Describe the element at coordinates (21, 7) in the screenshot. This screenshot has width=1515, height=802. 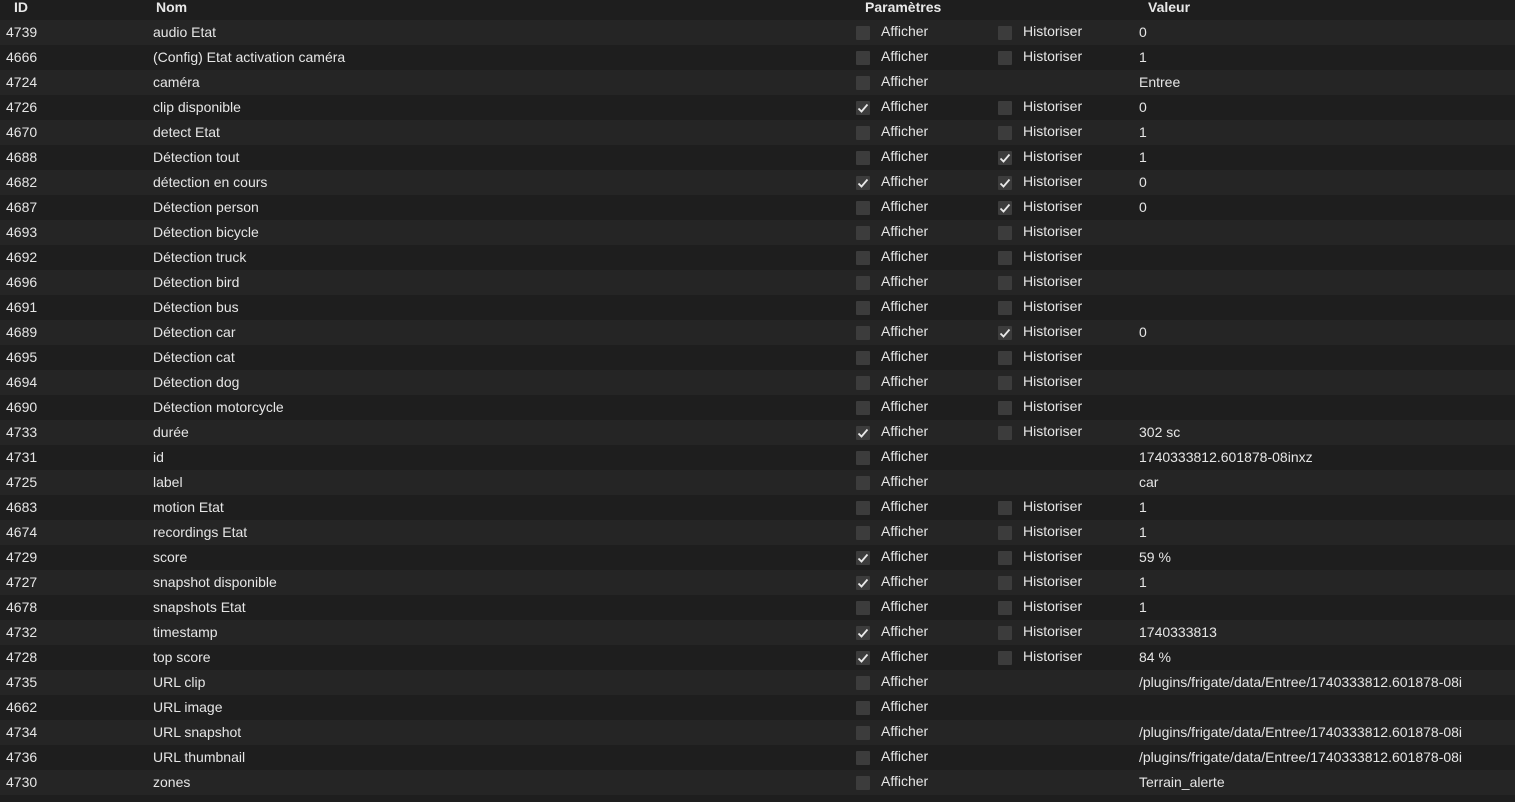
I see `header-id: ID` at that location.